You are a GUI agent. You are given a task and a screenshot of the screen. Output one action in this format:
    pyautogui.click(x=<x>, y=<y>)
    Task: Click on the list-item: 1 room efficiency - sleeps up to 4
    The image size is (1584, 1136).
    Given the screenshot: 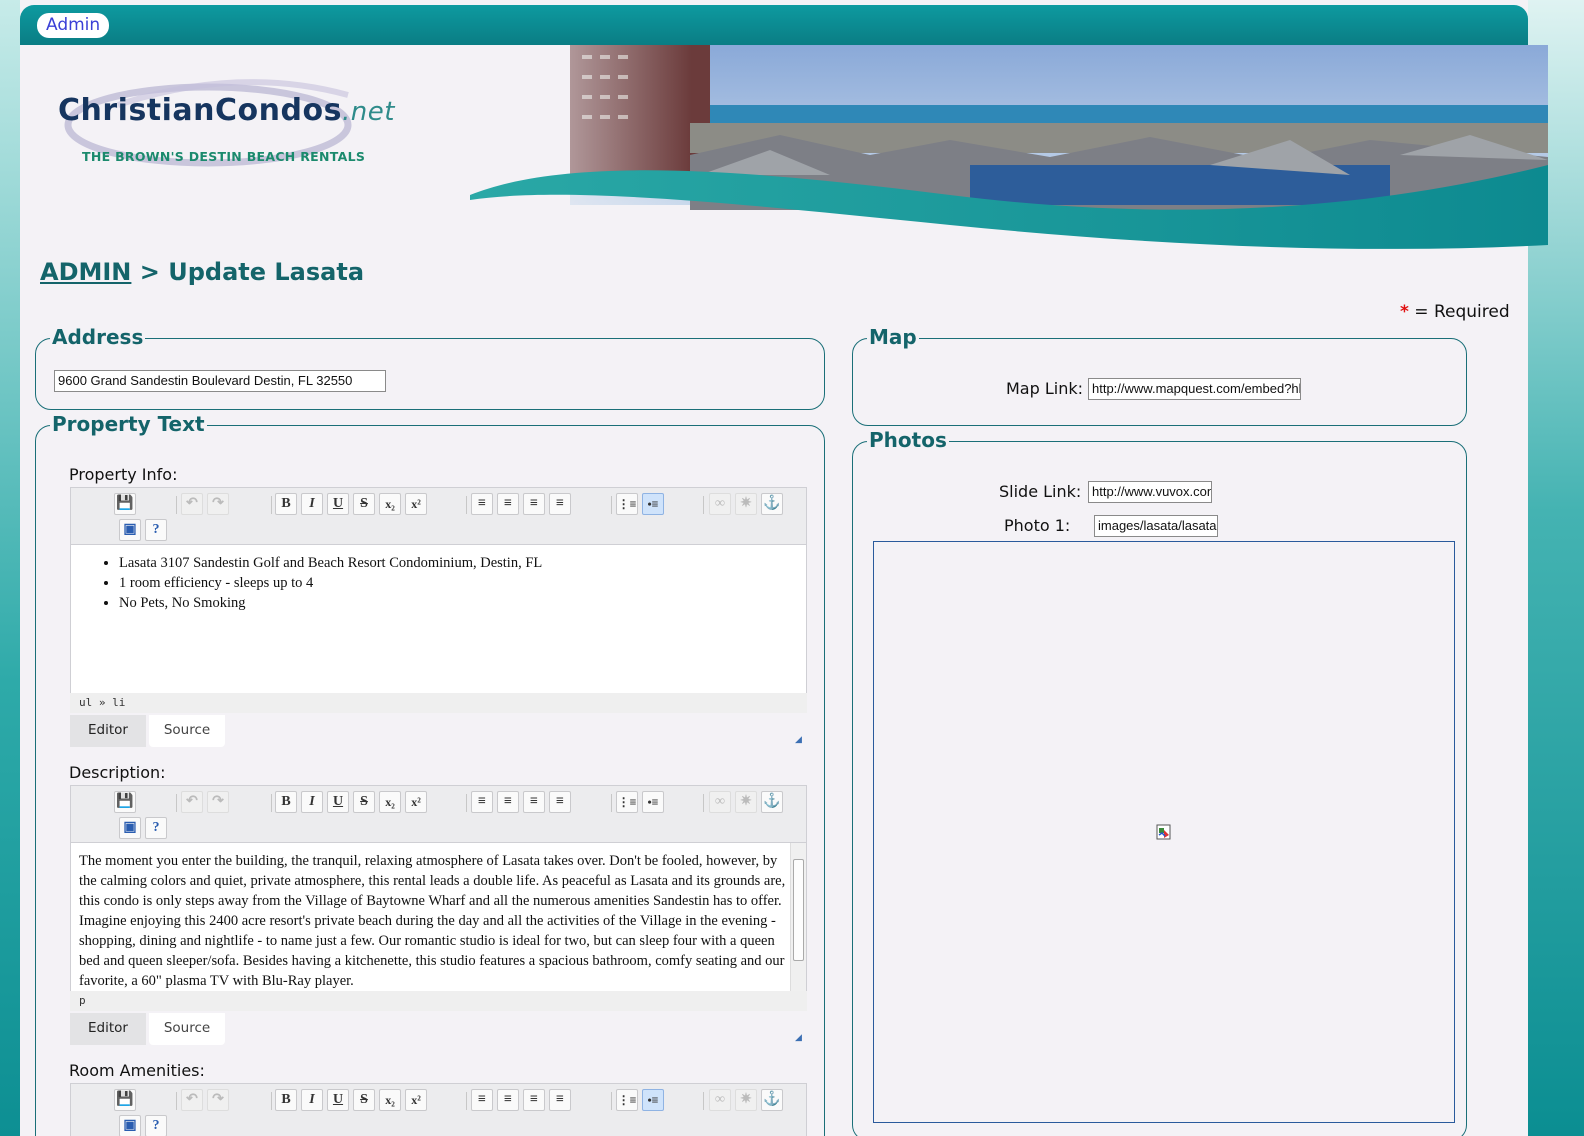 What is the action you would take?
    pyautogui.click(x=462, y=583)
    